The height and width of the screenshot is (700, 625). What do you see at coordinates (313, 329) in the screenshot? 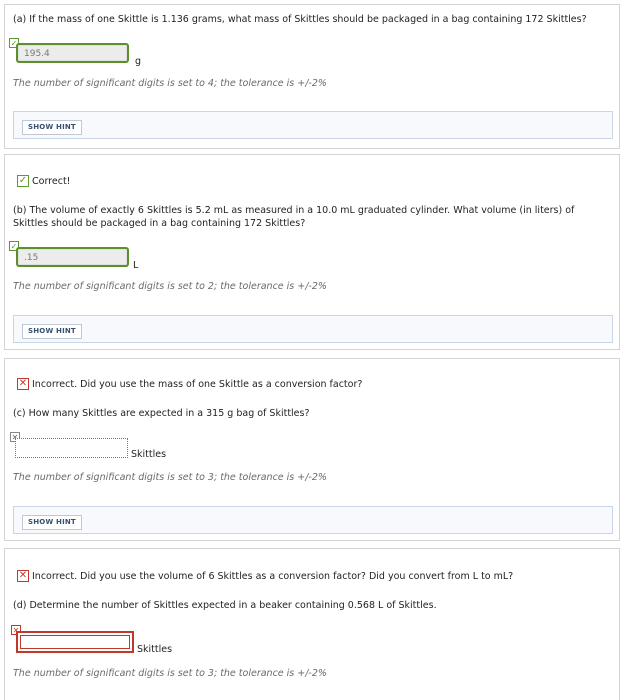
I see `part-b-hint-bar: SHOW HINT` at bounding box center [313, 329].